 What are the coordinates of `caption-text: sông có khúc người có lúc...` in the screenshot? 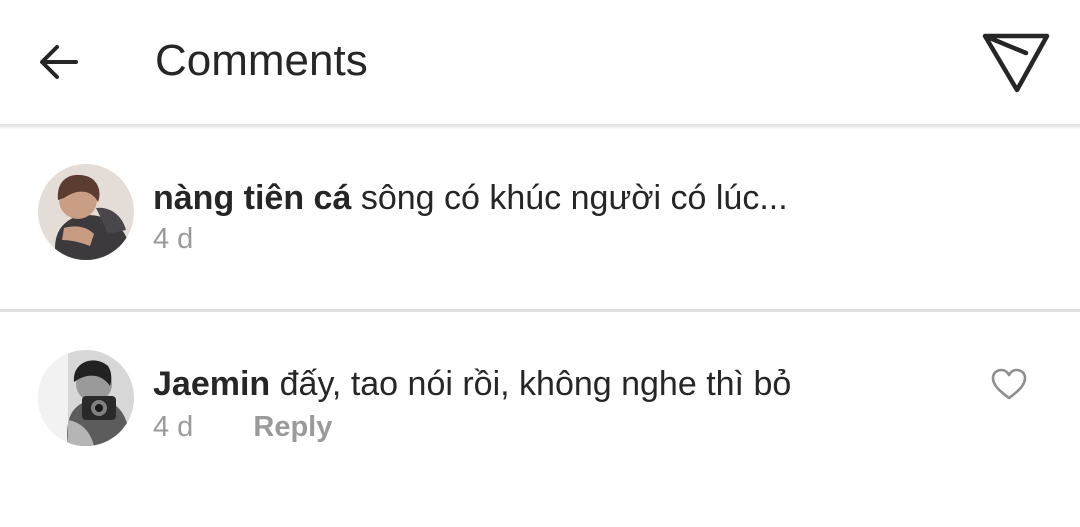 It's located at (574, 198).